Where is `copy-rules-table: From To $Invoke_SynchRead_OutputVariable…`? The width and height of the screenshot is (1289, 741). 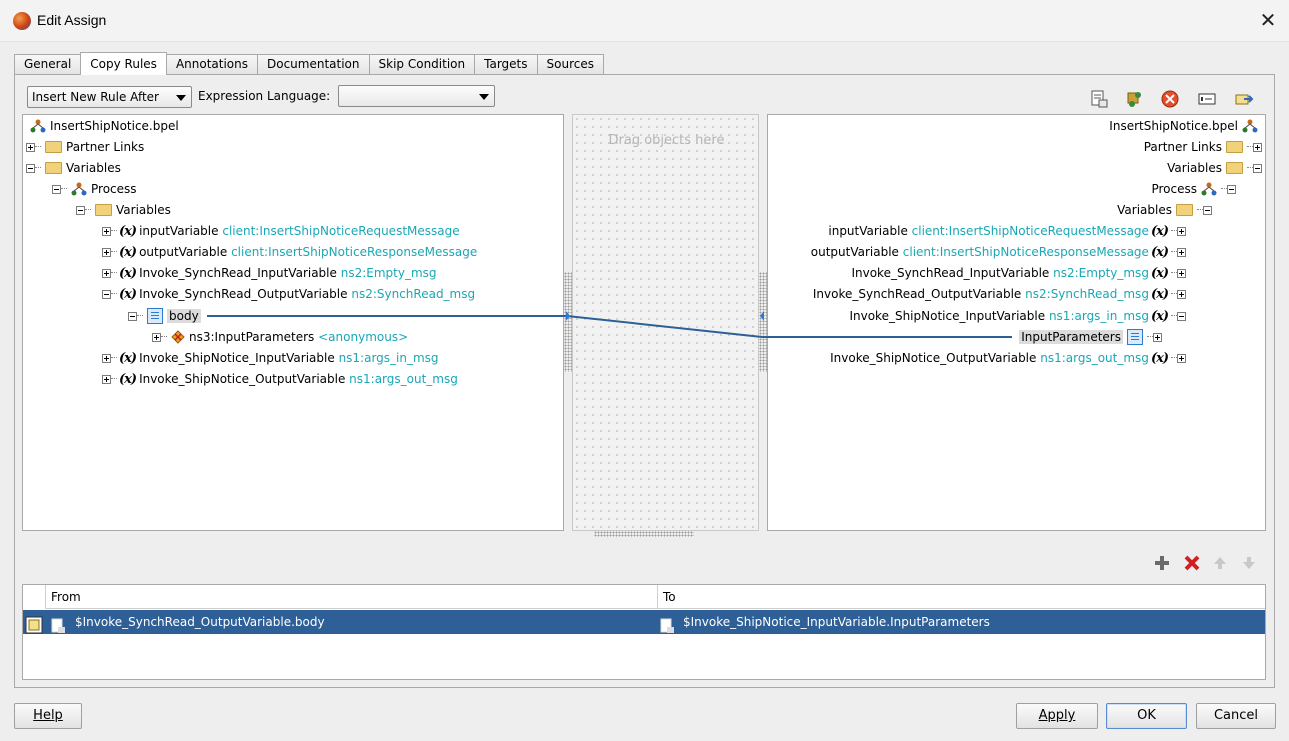 copy-rules-table: From To $Invoke_SynchRead_OutputVariable… is located at coordinates (644, 632).